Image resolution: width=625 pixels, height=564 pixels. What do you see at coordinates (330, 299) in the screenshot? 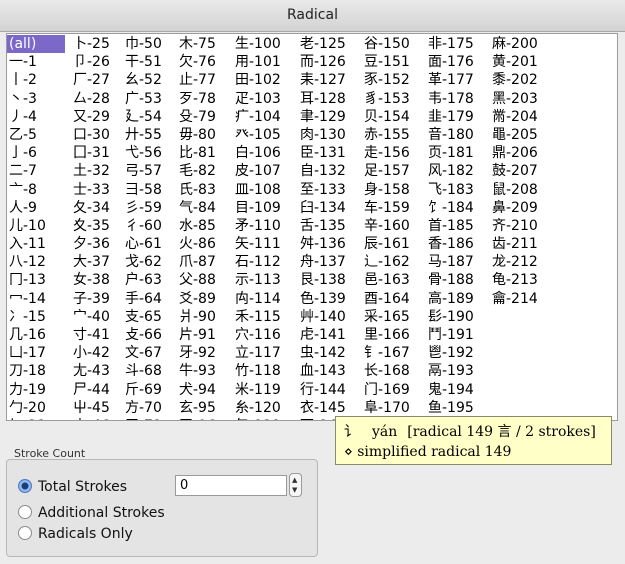
I see `radical-item: 色-139` at bounding box center [330, 299].